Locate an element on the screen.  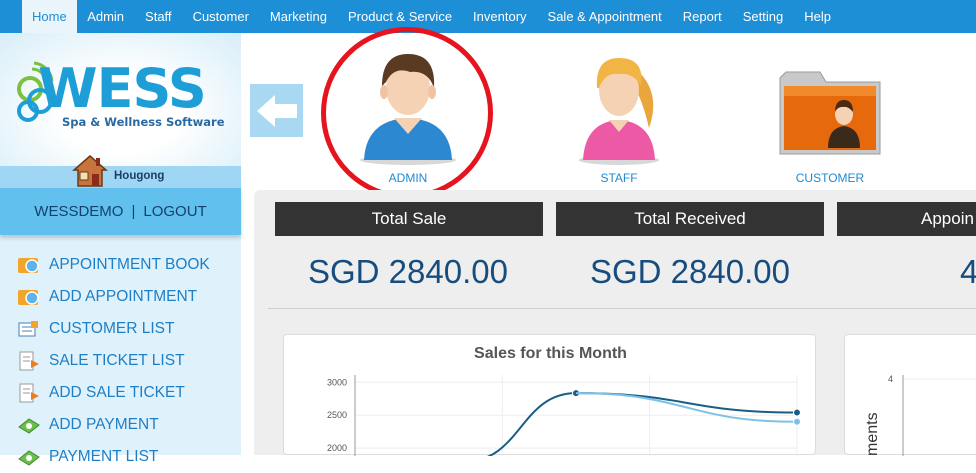
y-tick-label: 4 is located at coordinates (890, 379).